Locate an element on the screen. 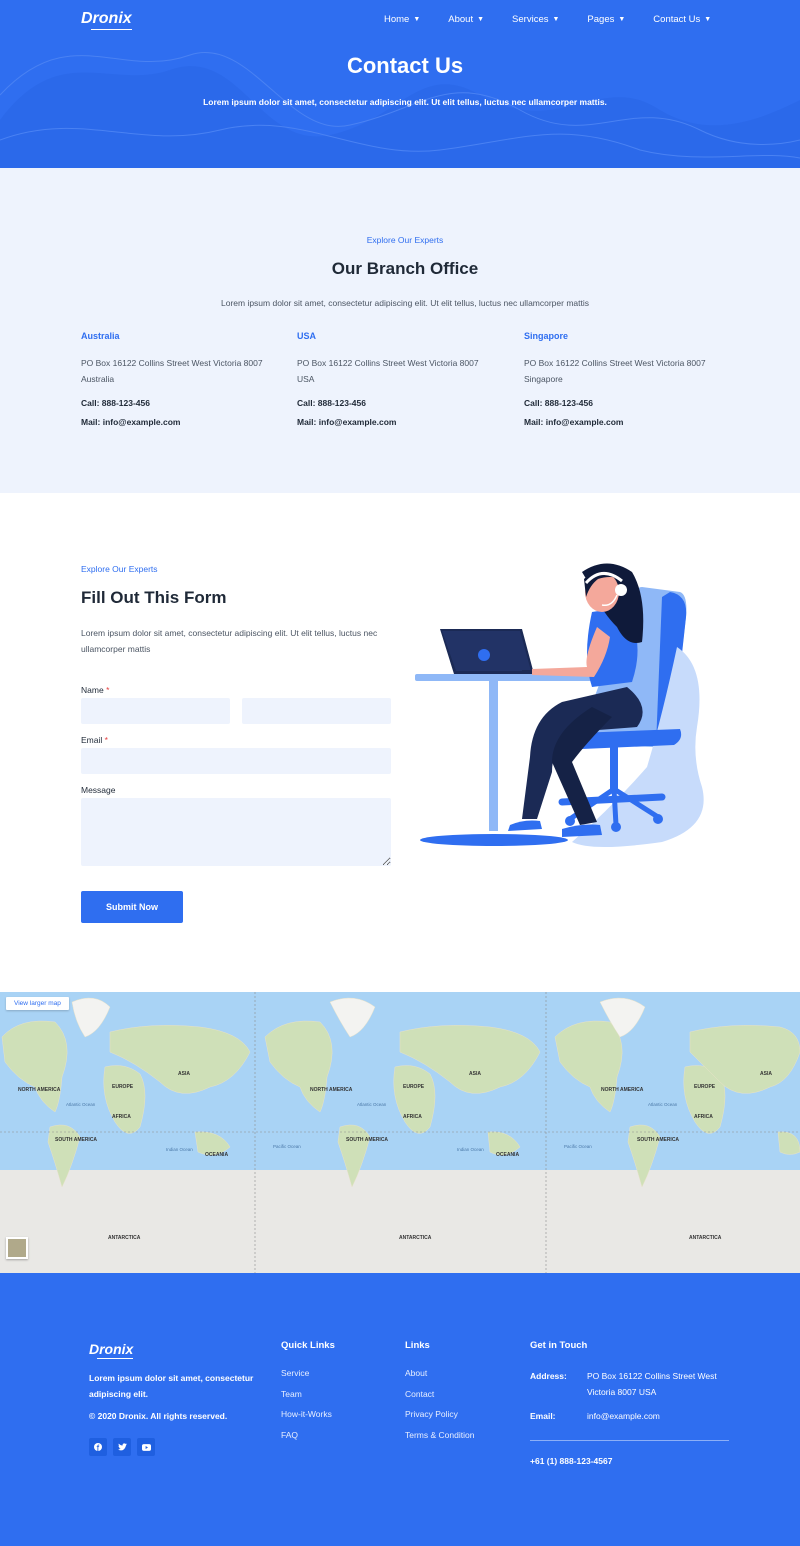 Image resolution: width=800 pixels, height=1546 pixels. view-larger-map-button: View larger map is located at coordinates (37, 1003).